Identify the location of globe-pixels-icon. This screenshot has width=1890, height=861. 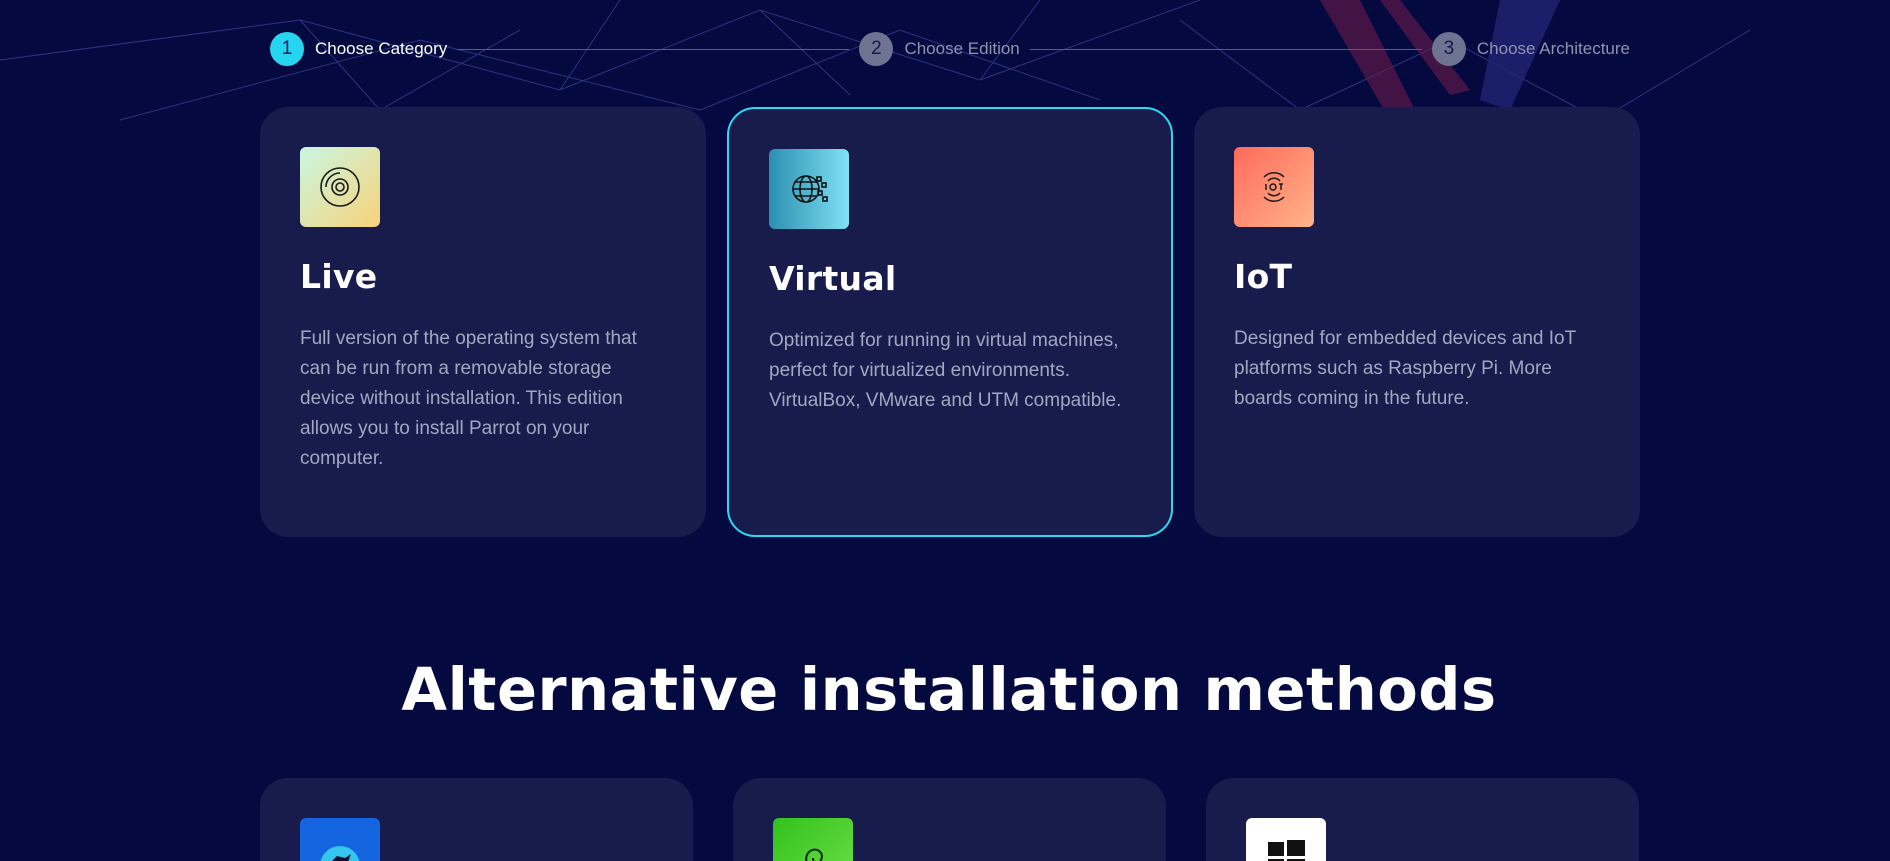
(809, 189).